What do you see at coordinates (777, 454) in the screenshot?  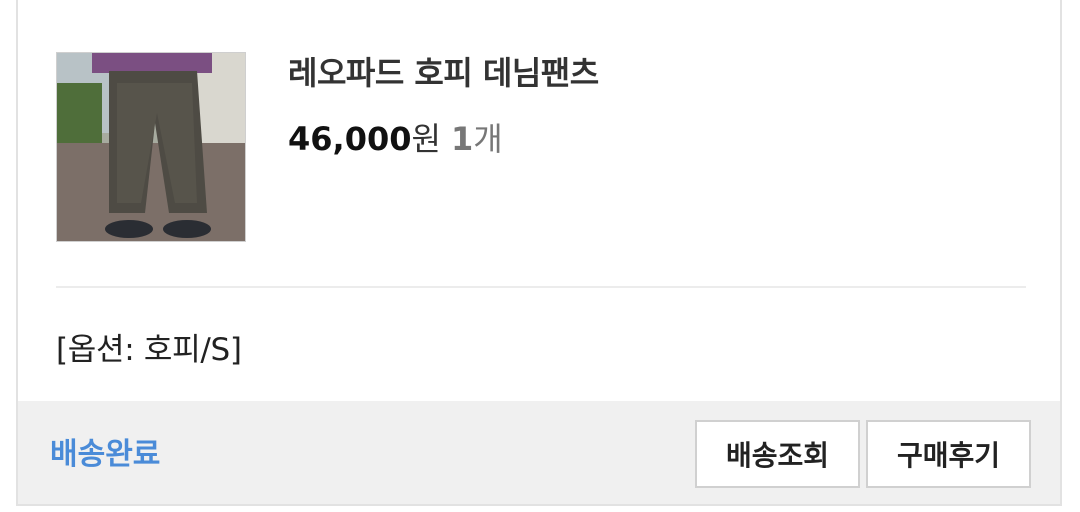 I see `track-delivery-button: 배송조회` at bounding box center [777, 454].